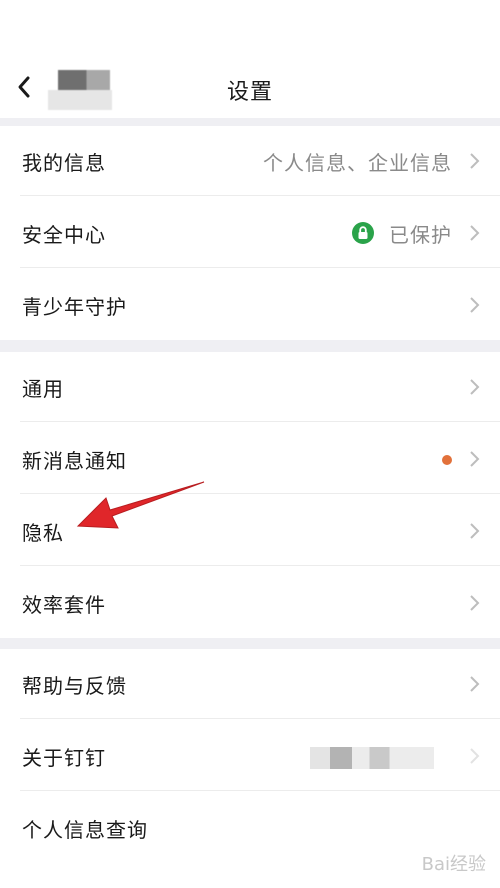 This screenshot has width=500, height=888. I want to click on settings-row-efficiency-suite: 效率套件, so click(250, 603).